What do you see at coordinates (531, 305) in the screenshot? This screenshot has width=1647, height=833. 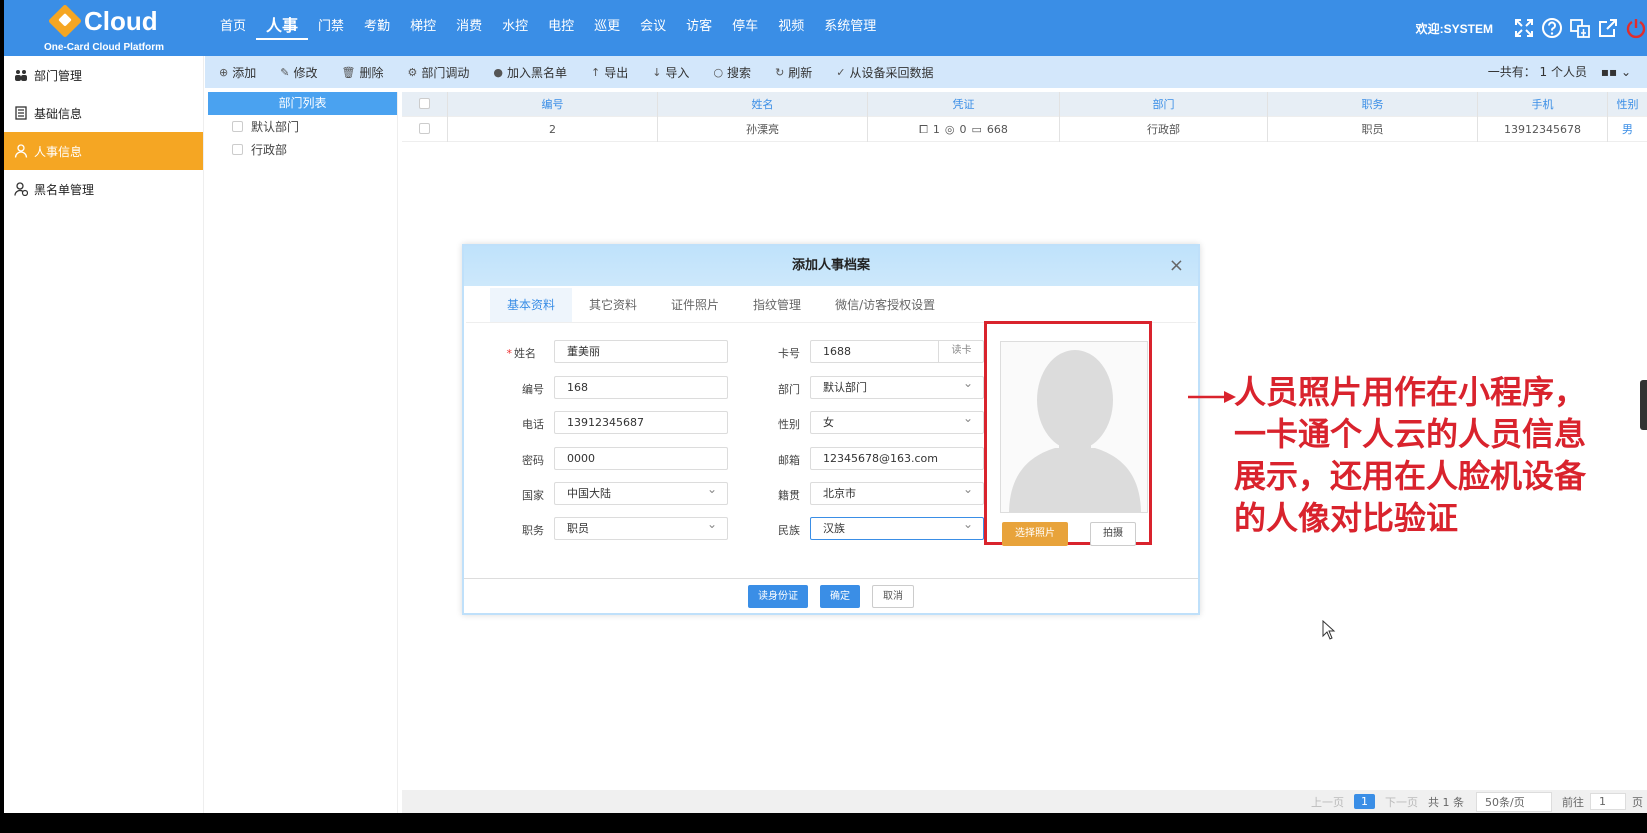 I see `tab-basic-info: 基本资料` at bounding box center [531, 305].